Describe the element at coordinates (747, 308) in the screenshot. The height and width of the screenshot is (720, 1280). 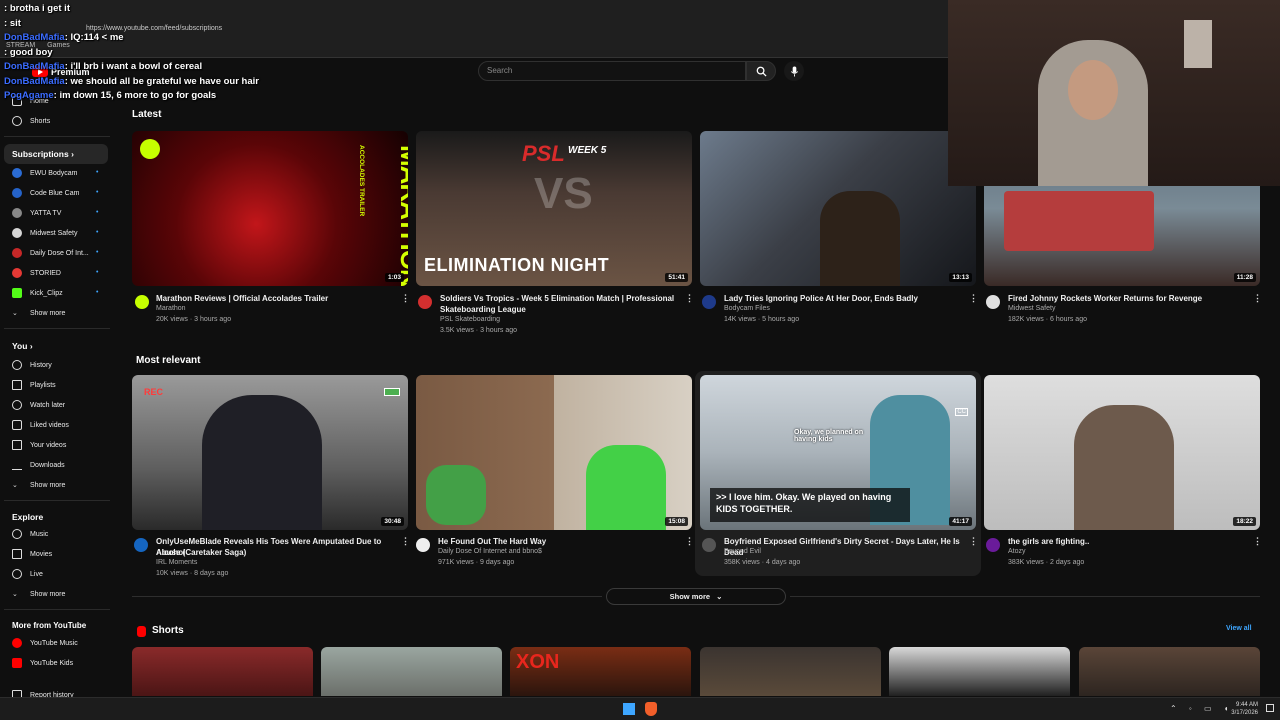
I see `channel-name: Bodycam Files` at that location.